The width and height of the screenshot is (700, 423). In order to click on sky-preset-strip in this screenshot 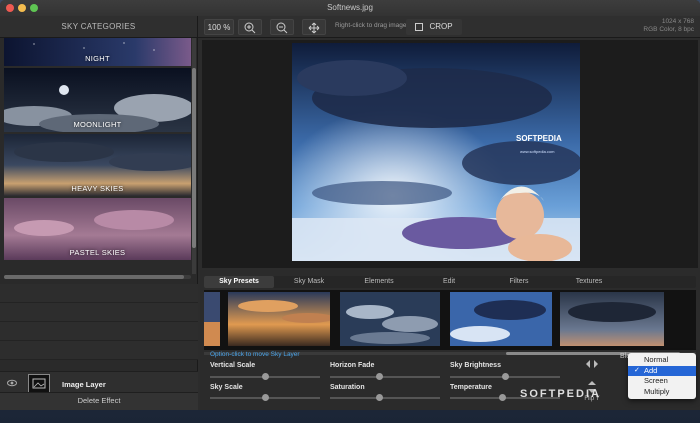, I will do `click(450, 320)`.